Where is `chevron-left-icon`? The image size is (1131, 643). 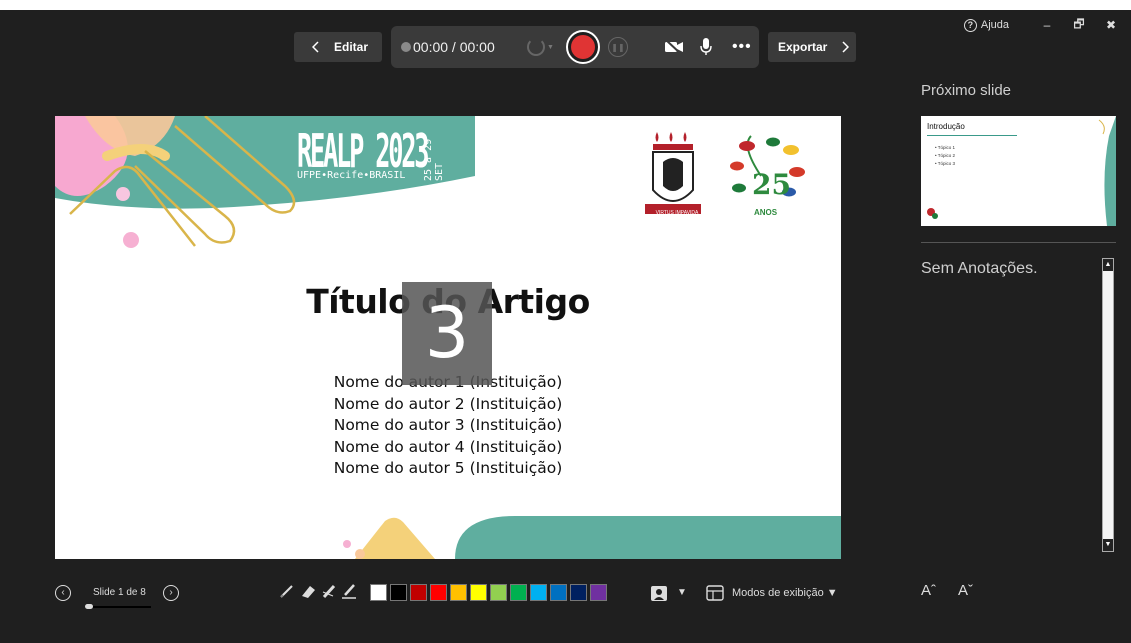
chevron-left-icon is located at coordinates (315, 47).